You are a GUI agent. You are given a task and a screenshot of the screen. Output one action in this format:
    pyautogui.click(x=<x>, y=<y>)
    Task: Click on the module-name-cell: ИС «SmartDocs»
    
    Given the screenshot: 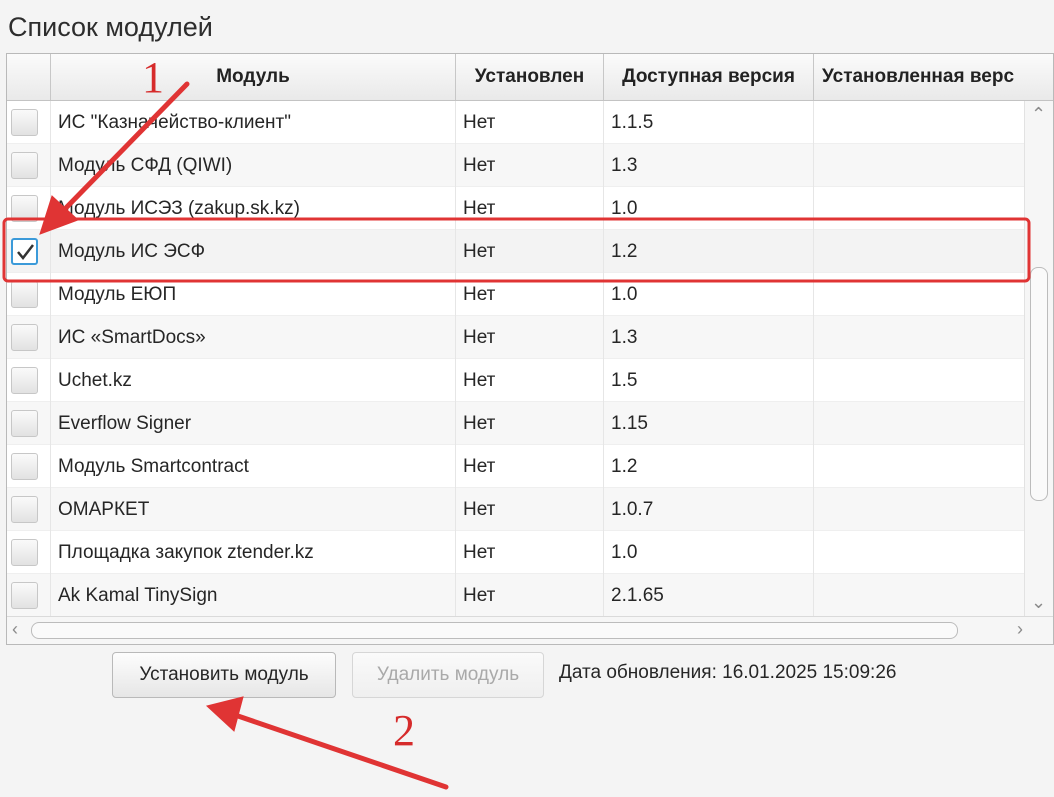 What is the action you would take?
    pyautogui.click(x=253, y=337)
    